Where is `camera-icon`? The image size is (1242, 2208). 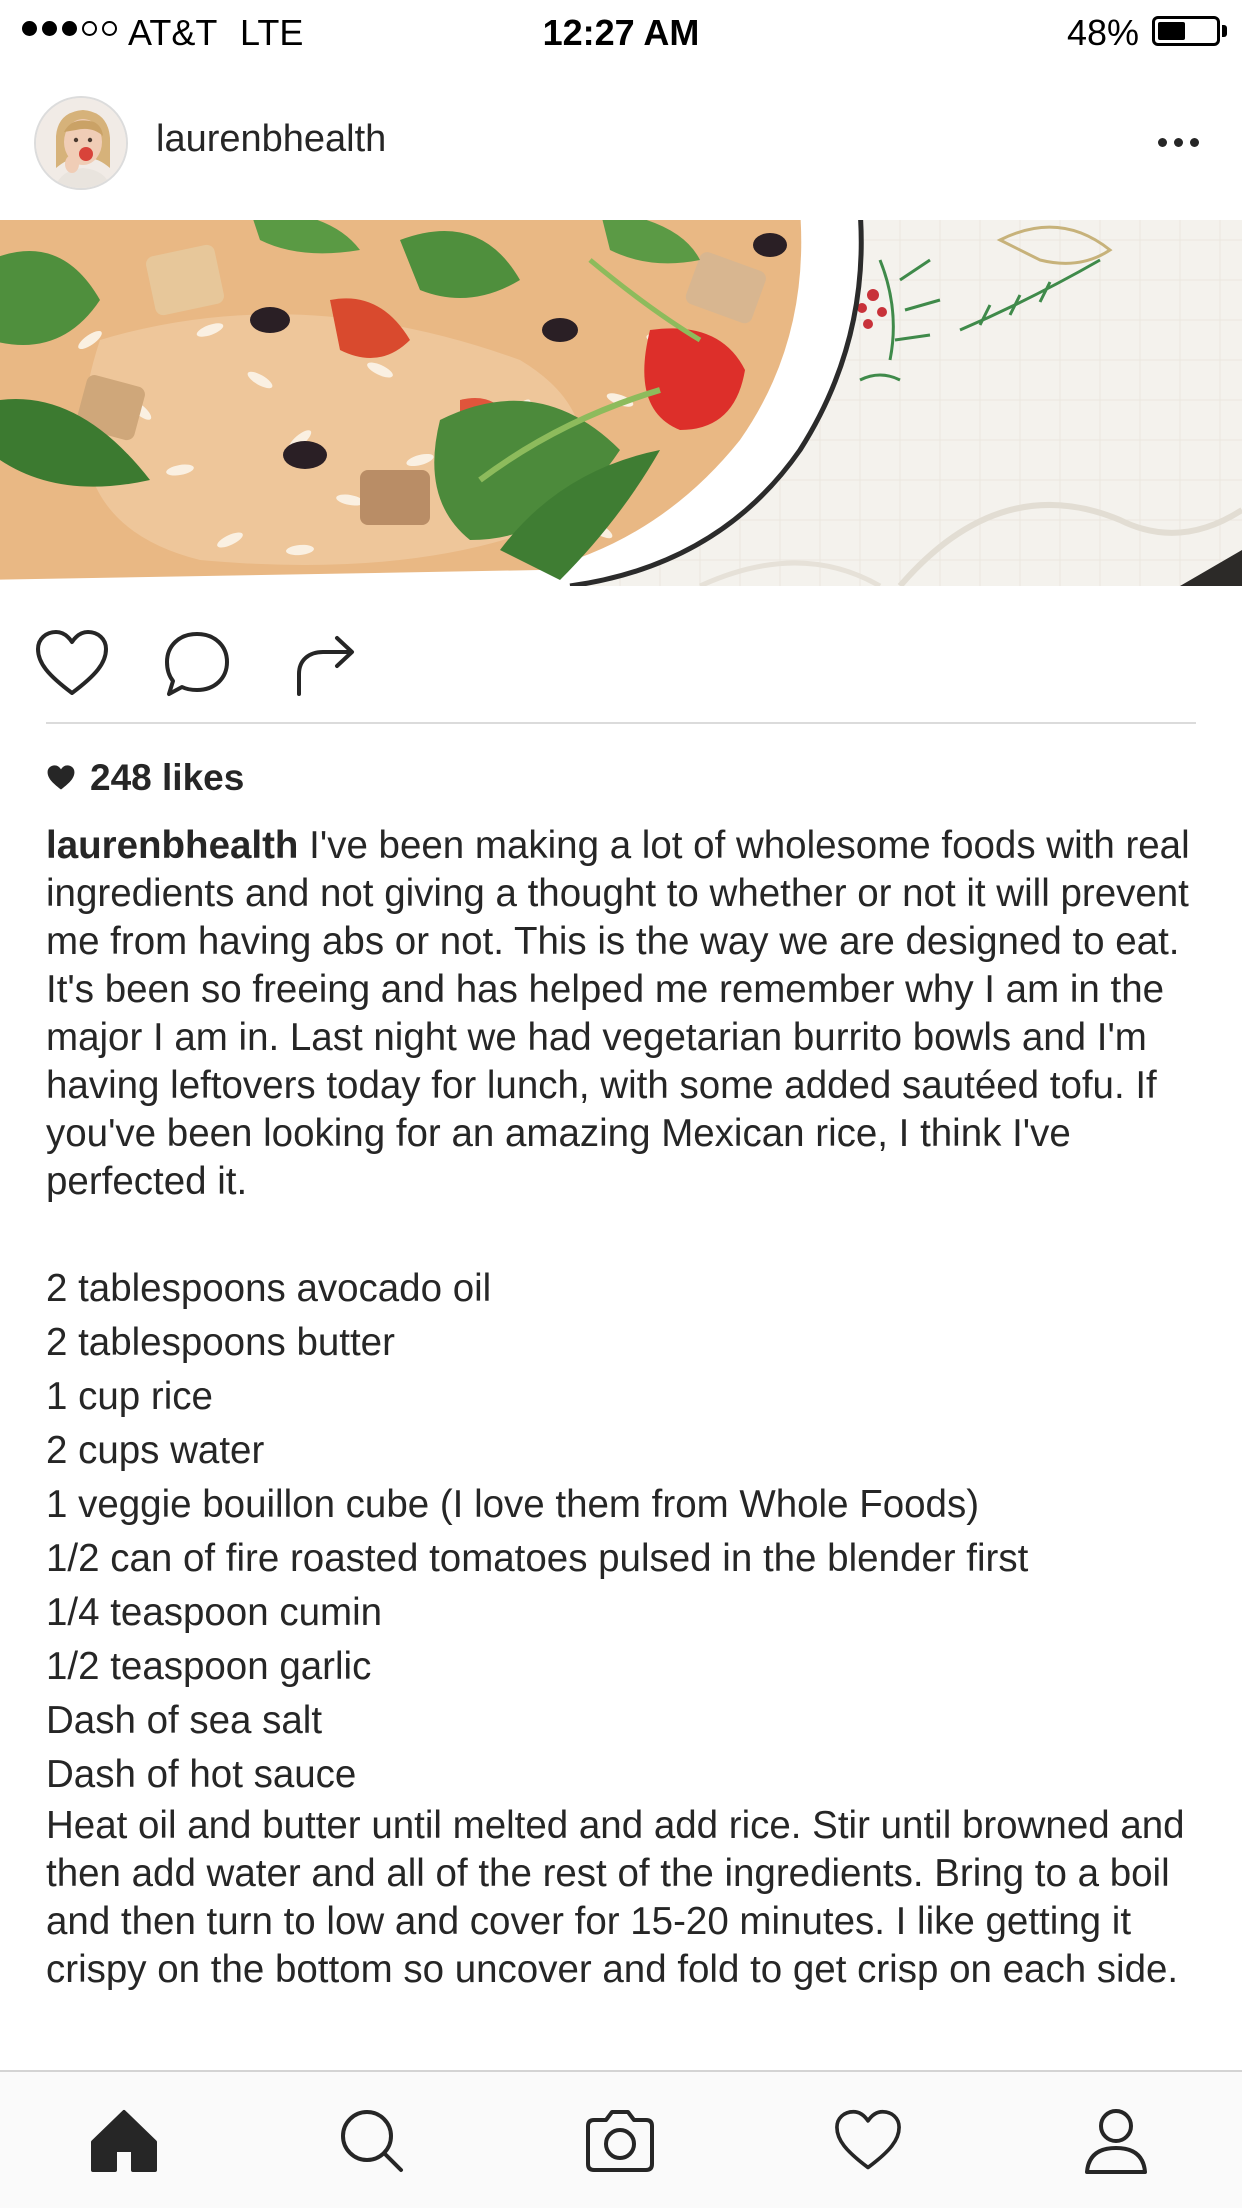 camera-icon is located at coordinates (620, 2141).